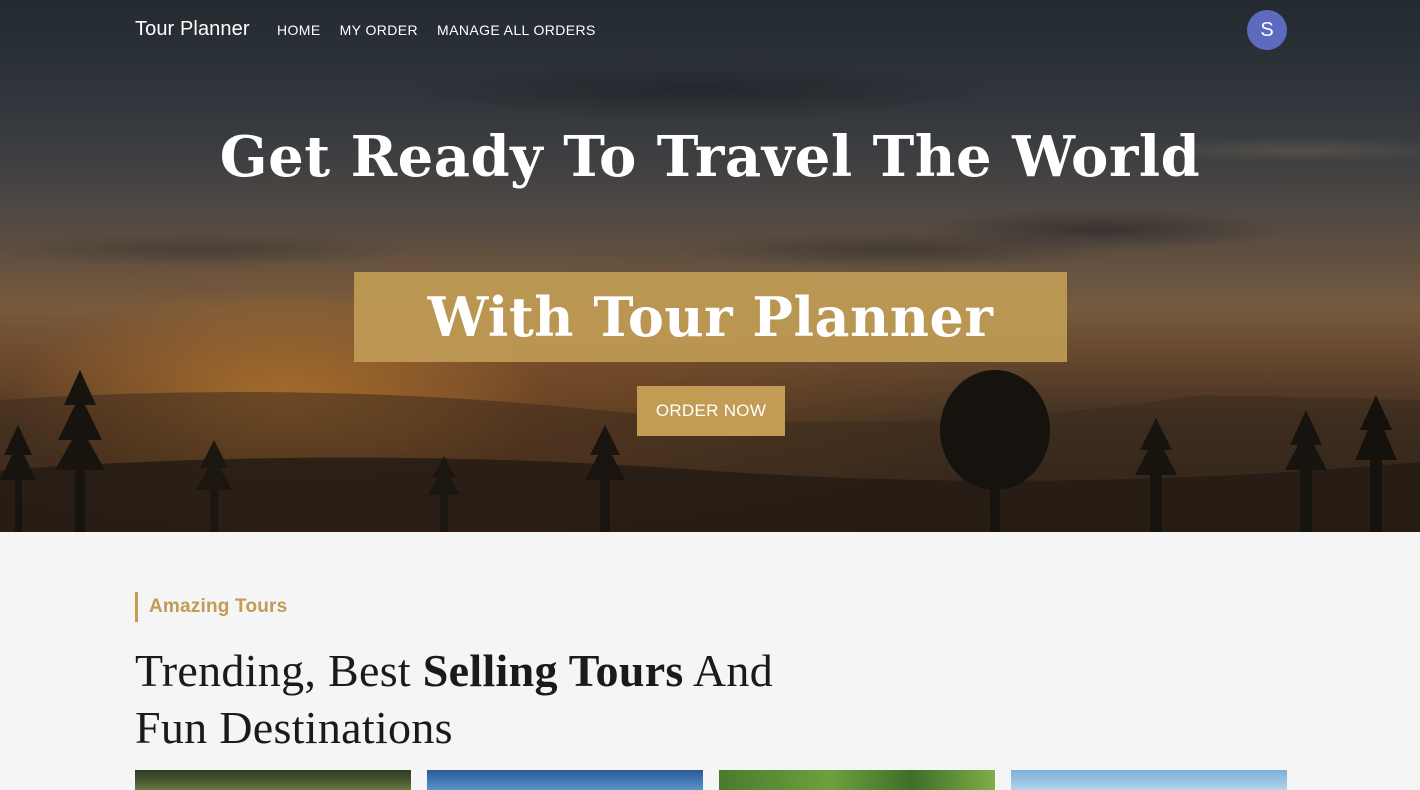  What do you see at coordinates (192, 29) in the screenshot?
I see `brand-logo-link: Tour Planner` at bounding box center [192, 29].